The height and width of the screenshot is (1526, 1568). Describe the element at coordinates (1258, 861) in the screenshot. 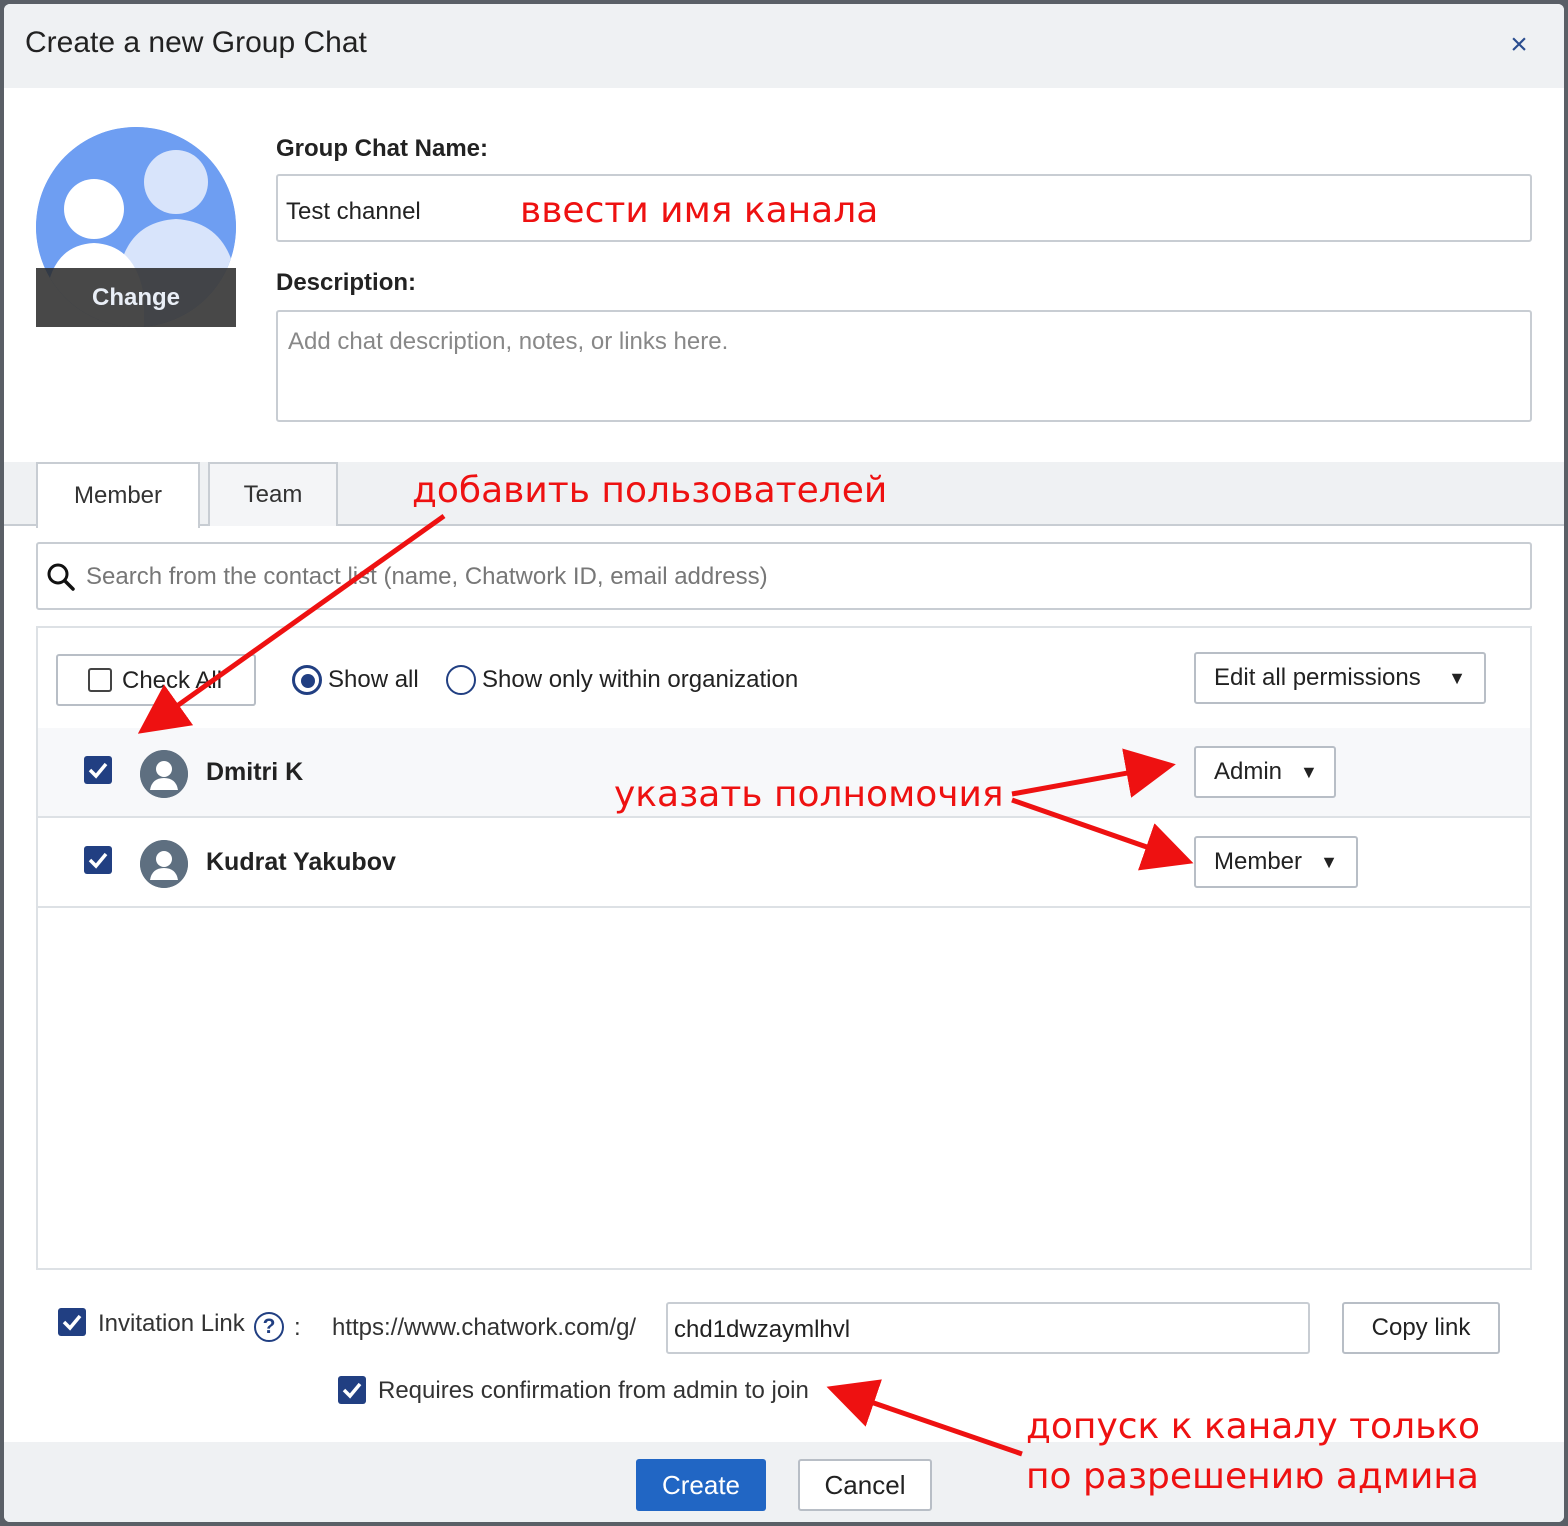

I see `member-role-label: Member` at that location.